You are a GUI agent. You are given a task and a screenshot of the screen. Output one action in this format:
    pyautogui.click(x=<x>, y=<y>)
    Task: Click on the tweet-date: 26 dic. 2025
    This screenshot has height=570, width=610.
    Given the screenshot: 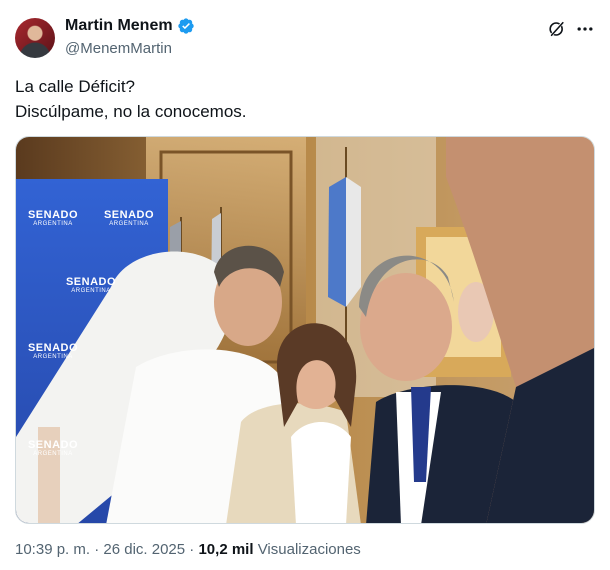 What is the action you would take?
    pyautogui.click(x=144, y=549)
    